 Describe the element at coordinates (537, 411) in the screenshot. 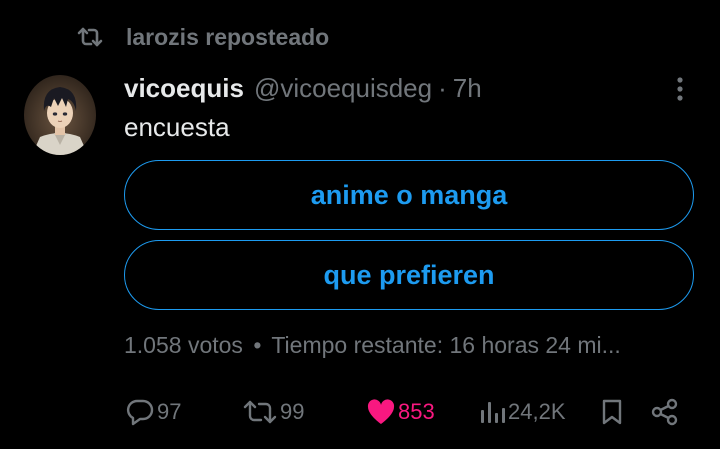

I see `views-count: 24,2K` at that location.